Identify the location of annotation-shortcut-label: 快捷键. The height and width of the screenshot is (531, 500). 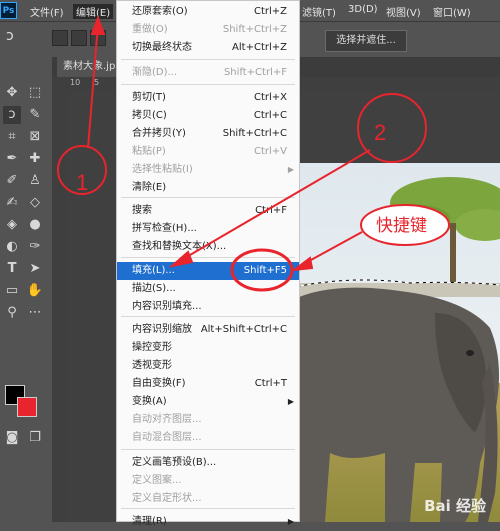
(401, 226).